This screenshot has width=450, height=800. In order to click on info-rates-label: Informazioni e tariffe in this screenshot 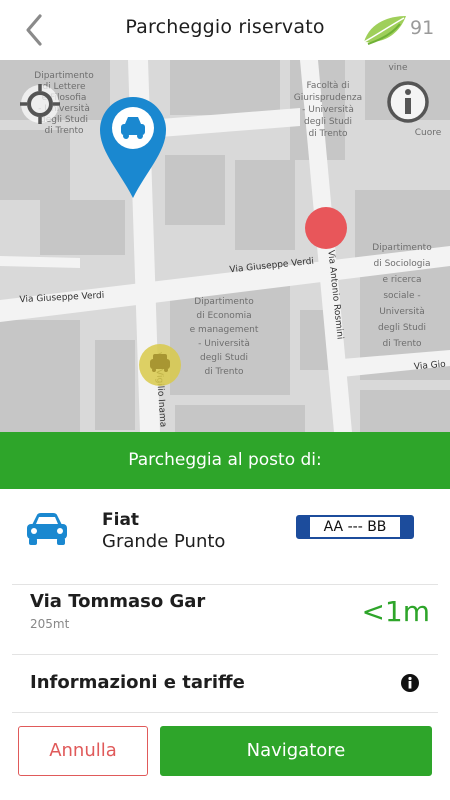, I will do `click(137, 682)`.